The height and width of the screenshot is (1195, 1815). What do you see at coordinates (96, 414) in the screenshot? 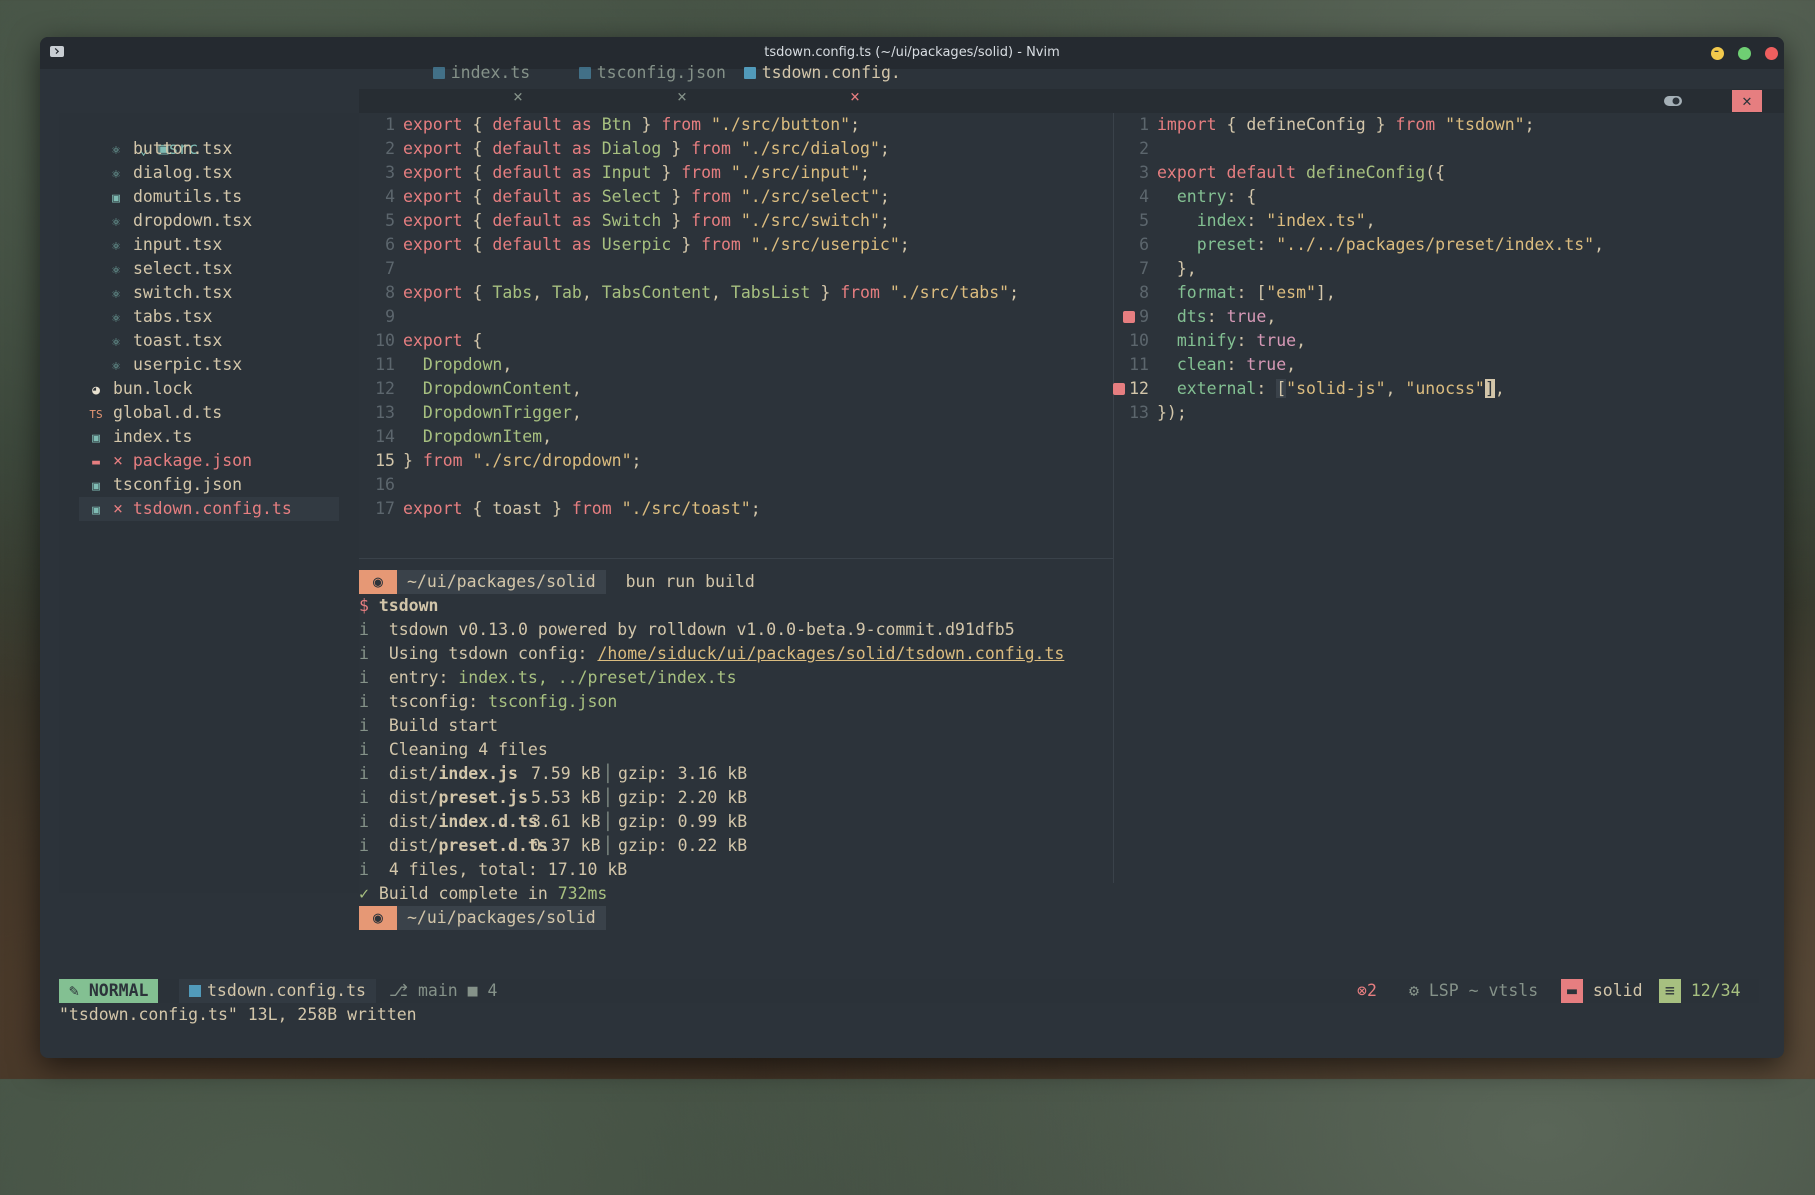
I see `ts-def-icon: TS` at bounding box center [96, 414].